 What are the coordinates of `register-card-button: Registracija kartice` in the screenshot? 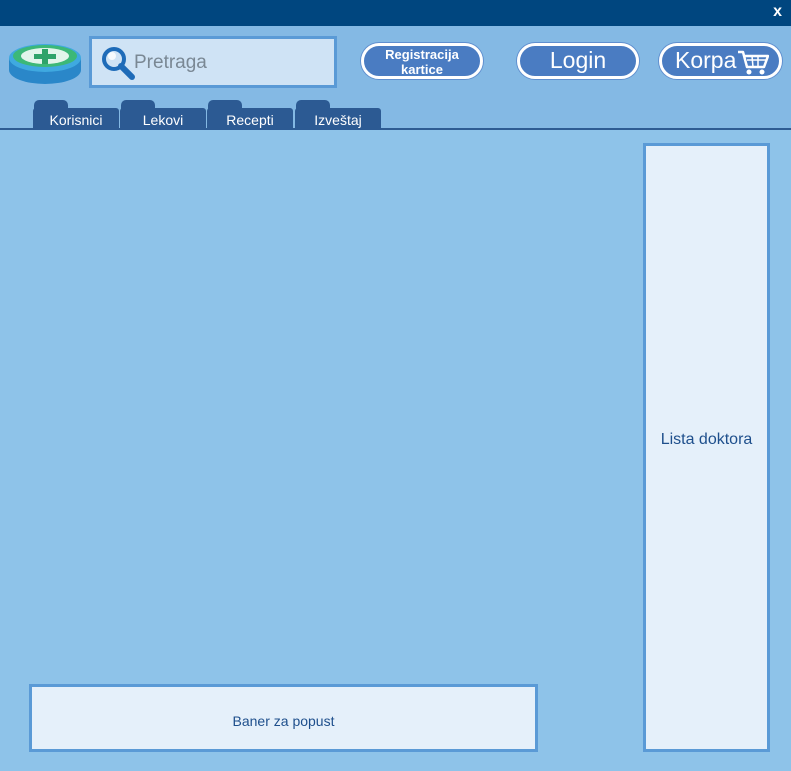 It's located at (422, 61).